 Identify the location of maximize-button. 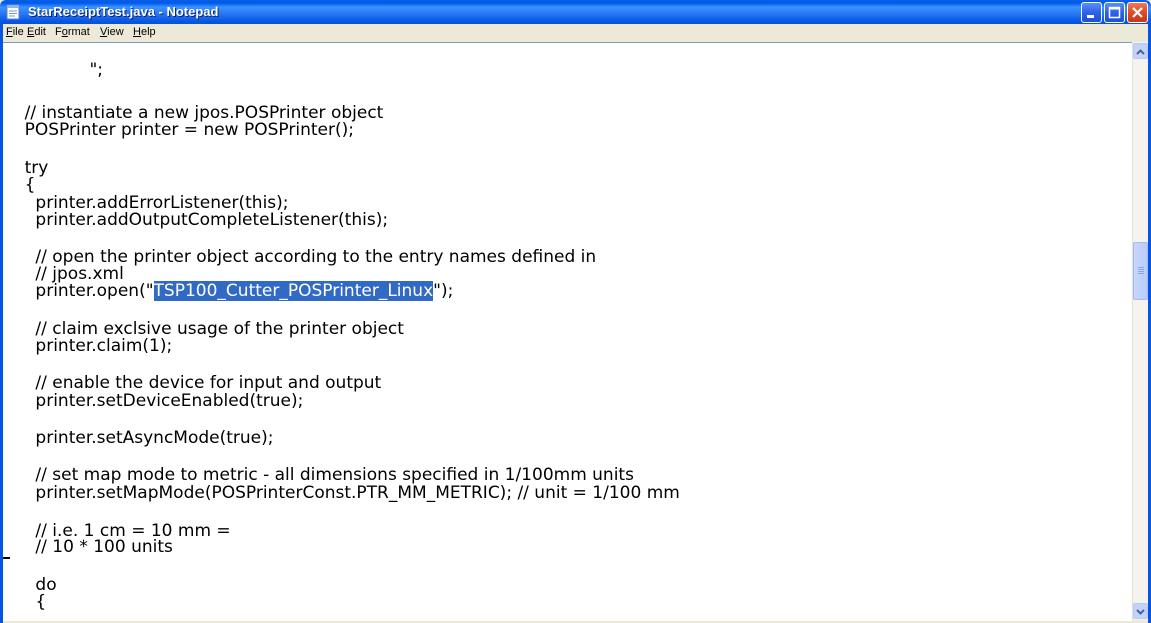
(1114, 12).